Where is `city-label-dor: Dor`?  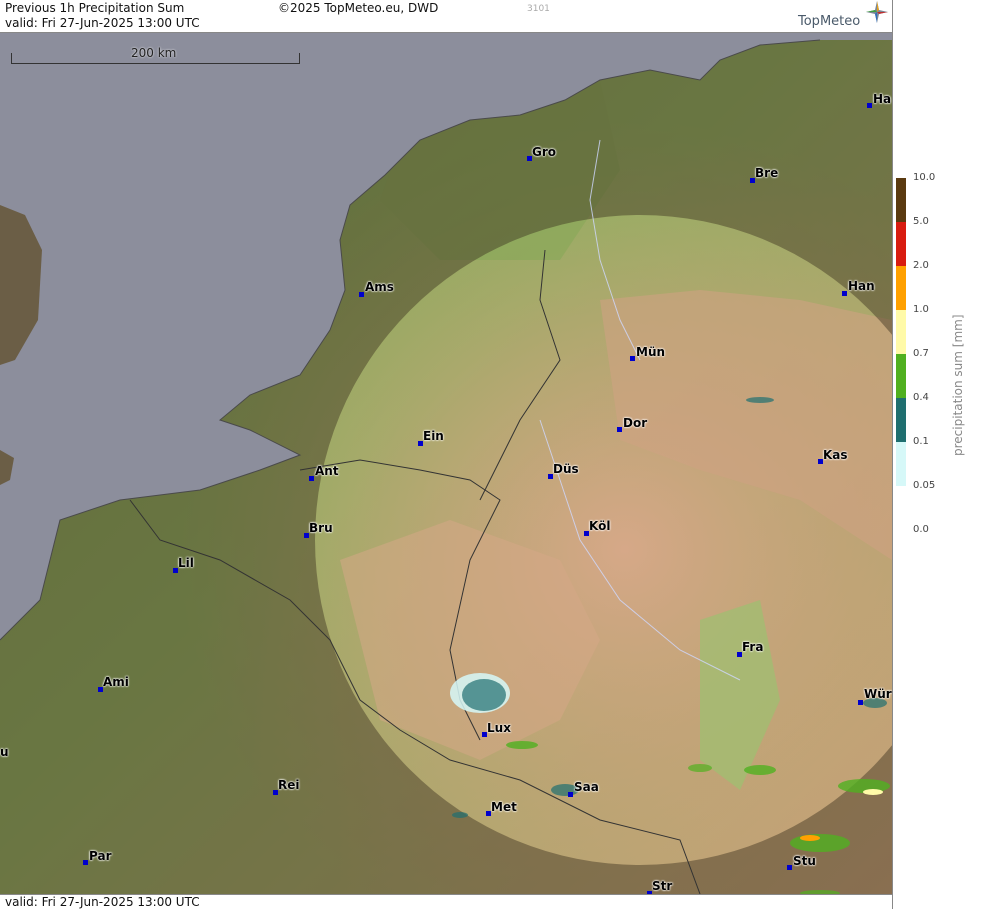 city-label-dor: Dor is located at coordinates (635, 423).